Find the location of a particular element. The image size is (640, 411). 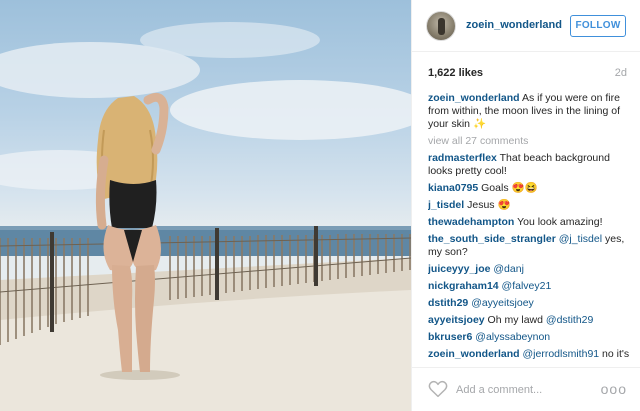

add-comment-input is located at coordinates (526, 390).